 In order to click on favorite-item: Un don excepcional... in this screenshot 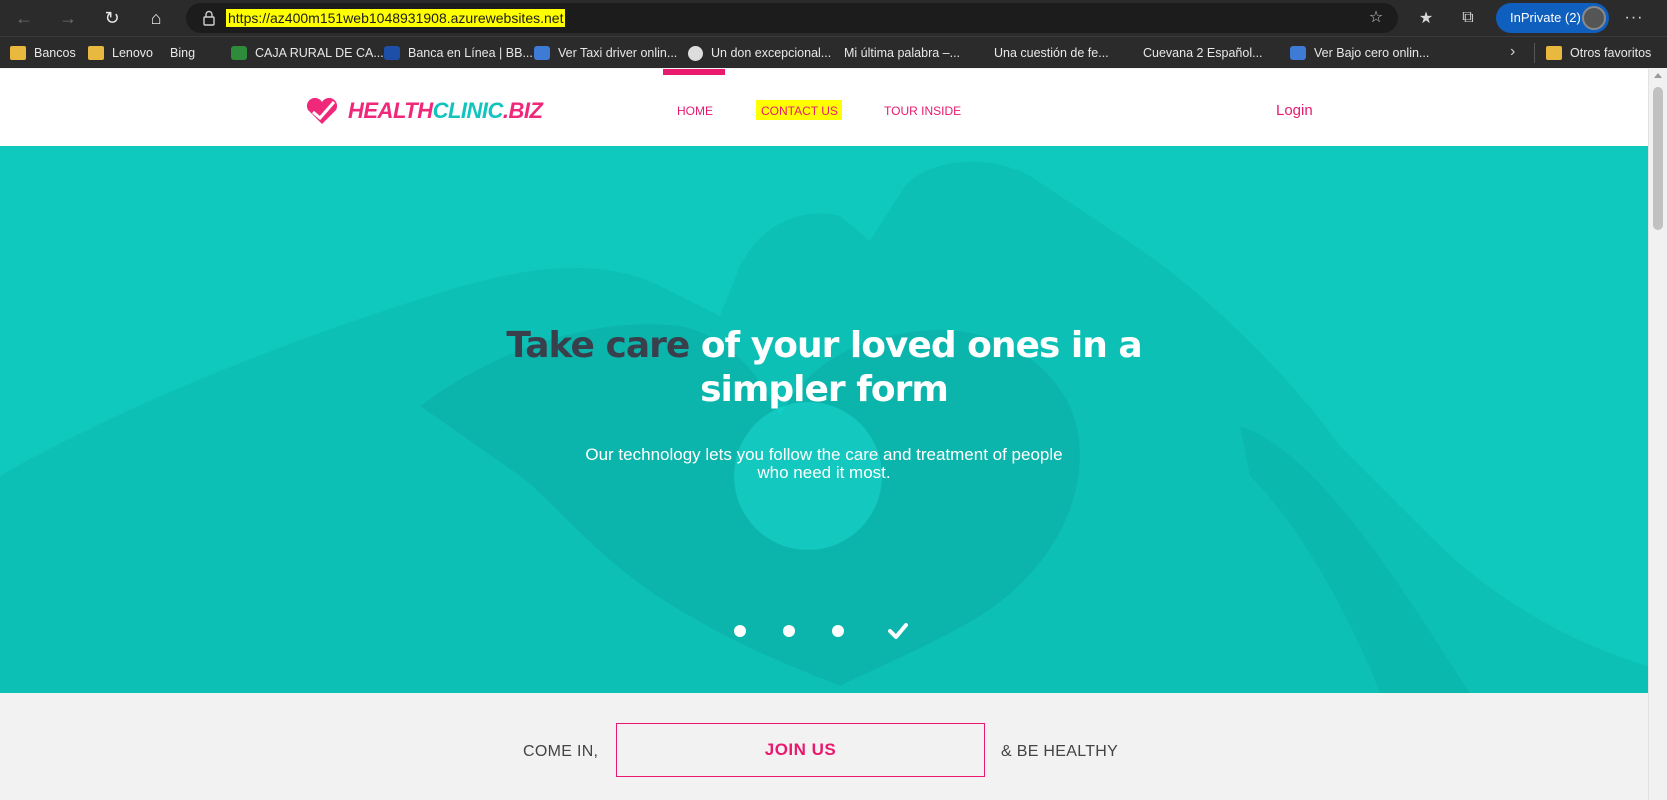, I will do `click(759, 53)`.